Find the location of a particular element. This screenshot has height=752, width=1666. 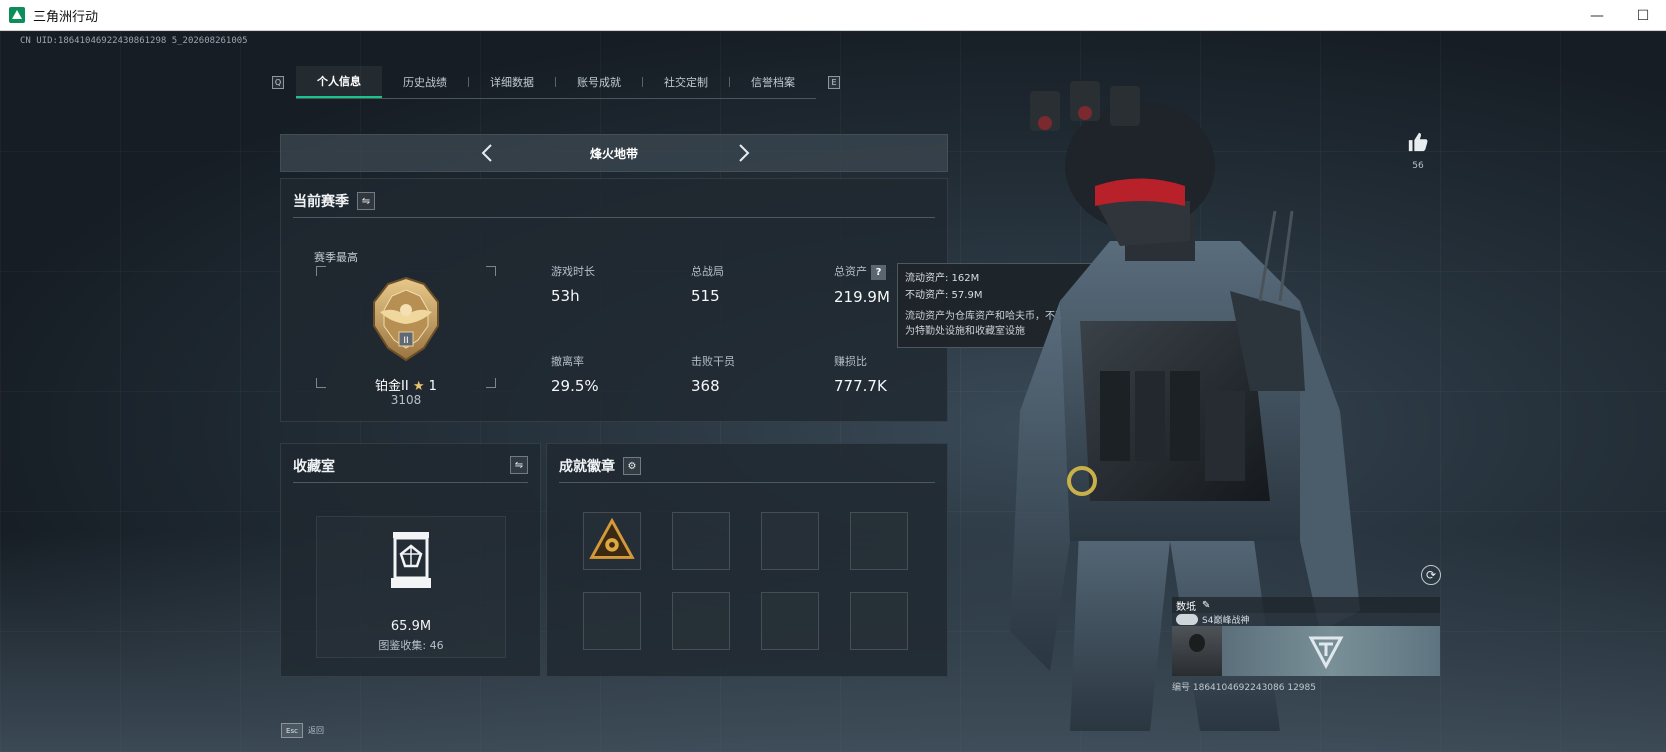

swap-season-button: ⇋ is located at coordinates (366, 201).